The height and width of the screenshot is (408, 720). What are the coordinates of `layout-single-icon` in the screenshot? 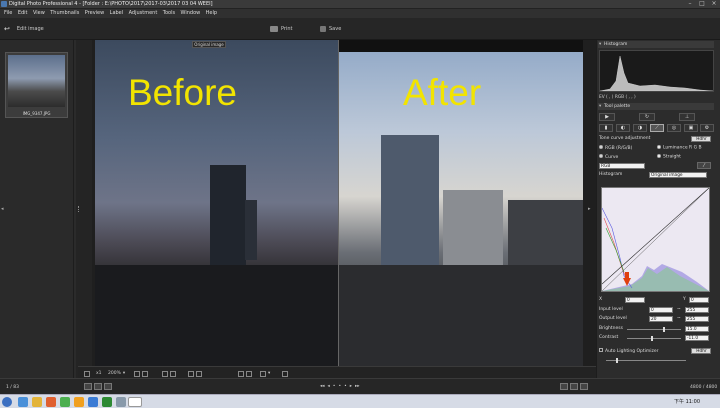 It's located at (108, 386).